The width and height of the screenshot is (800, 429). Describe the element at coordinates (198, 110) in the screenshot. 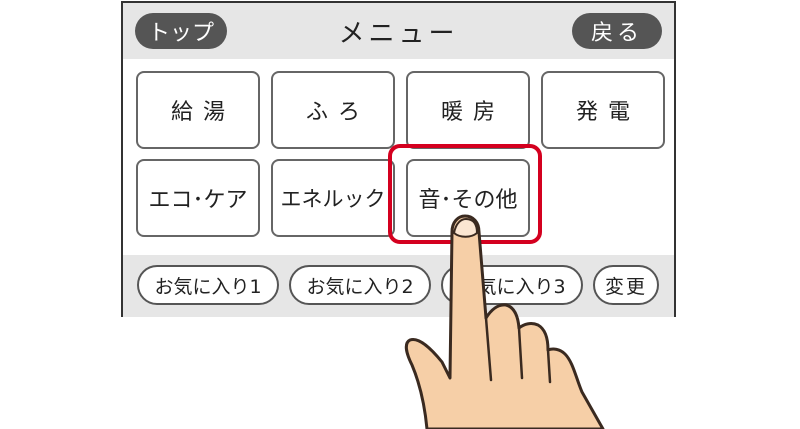

I see `menu-button-hot-water: 給湯` at that location.